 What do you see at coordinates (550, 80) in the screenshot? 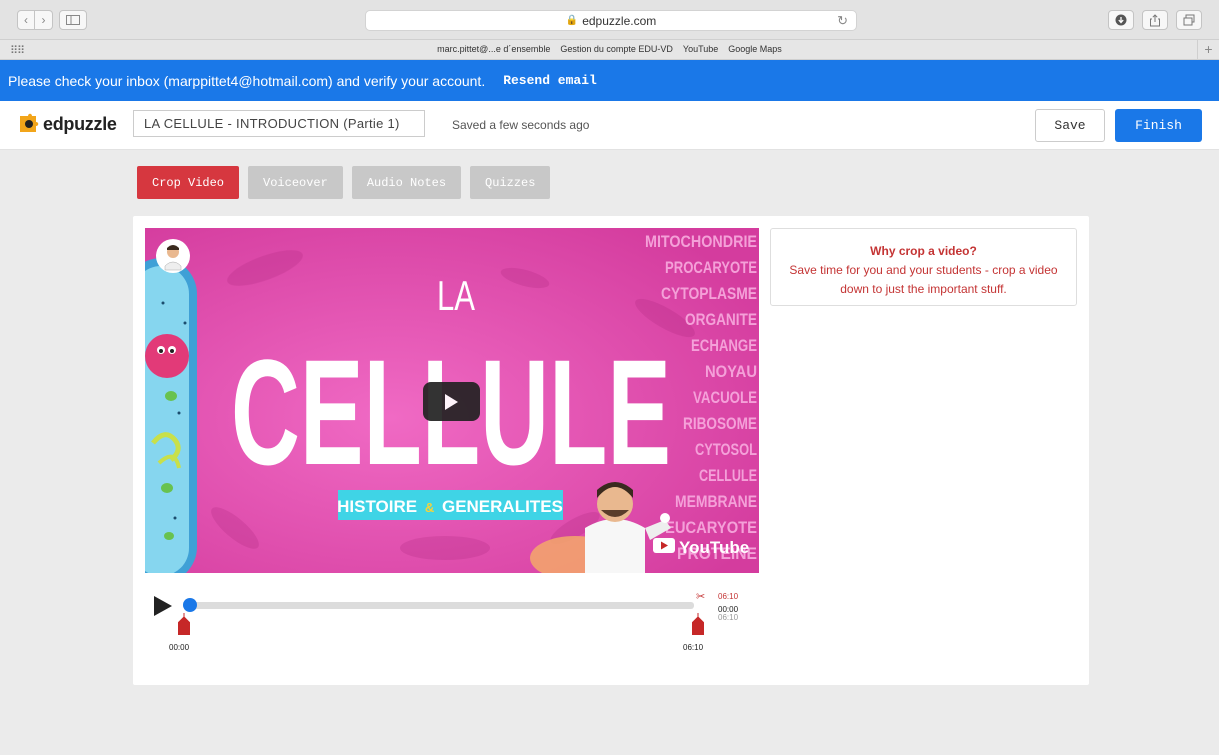
I see `resend-email-link: Resend email` at bounding box center [550, 80].